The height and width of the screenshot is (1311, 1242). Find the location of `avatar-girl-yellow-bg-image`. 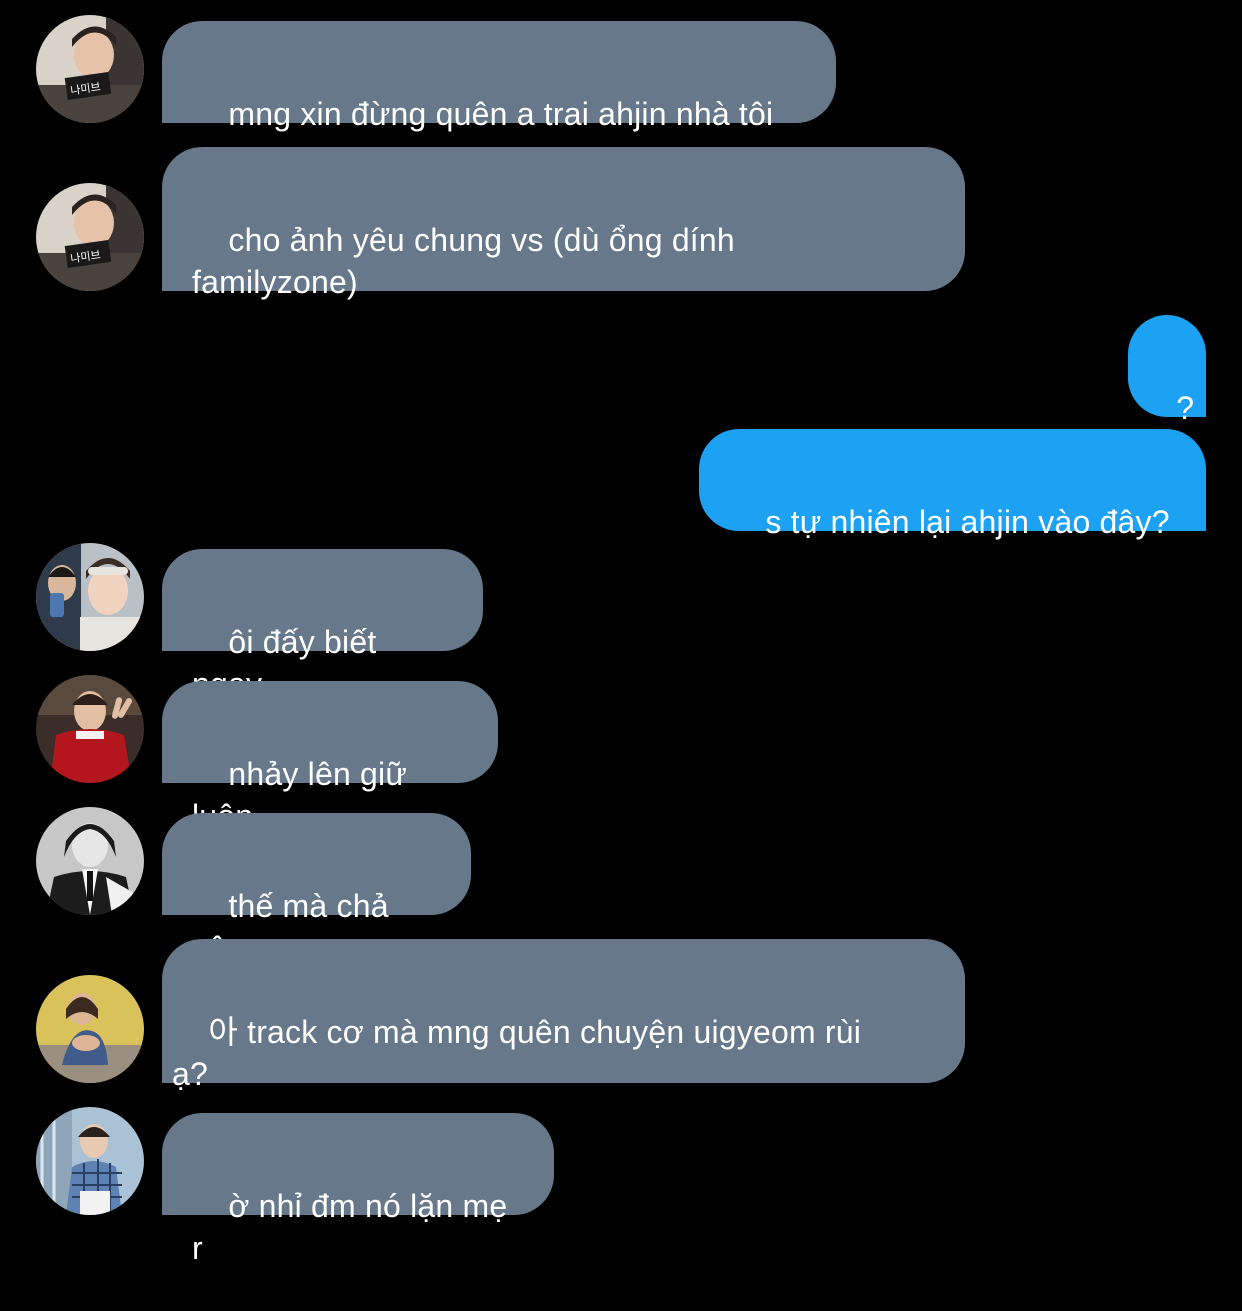

avatar-girl-yellow-bg-image is located at coordinates (90, 1029).